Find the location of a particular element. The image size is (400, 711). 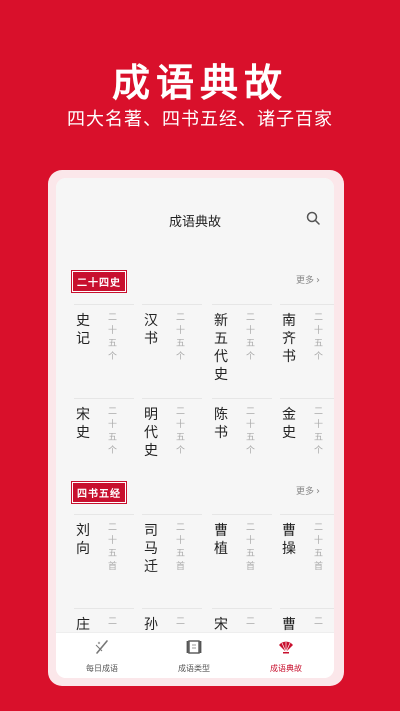

list-item: 孙 二 is located at coordinates (172, 620).